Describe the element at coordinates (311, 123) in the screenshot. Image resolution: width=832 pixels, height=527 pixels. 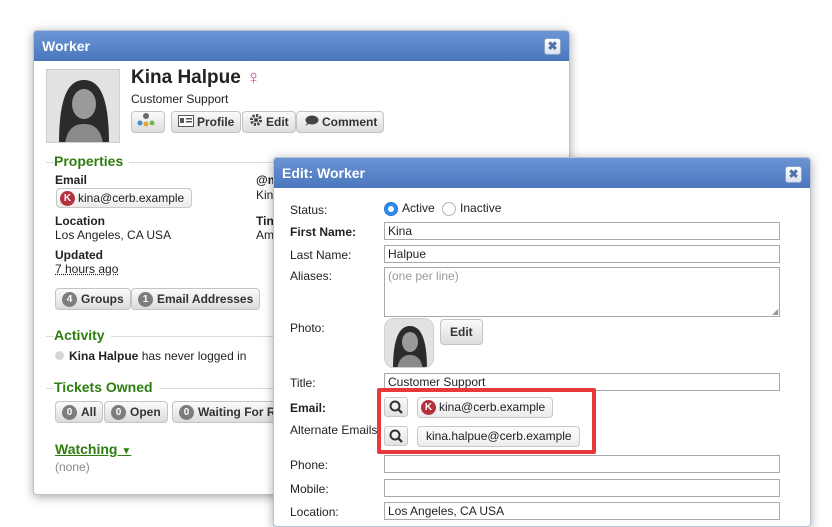
I see `comment-icon` at that location.